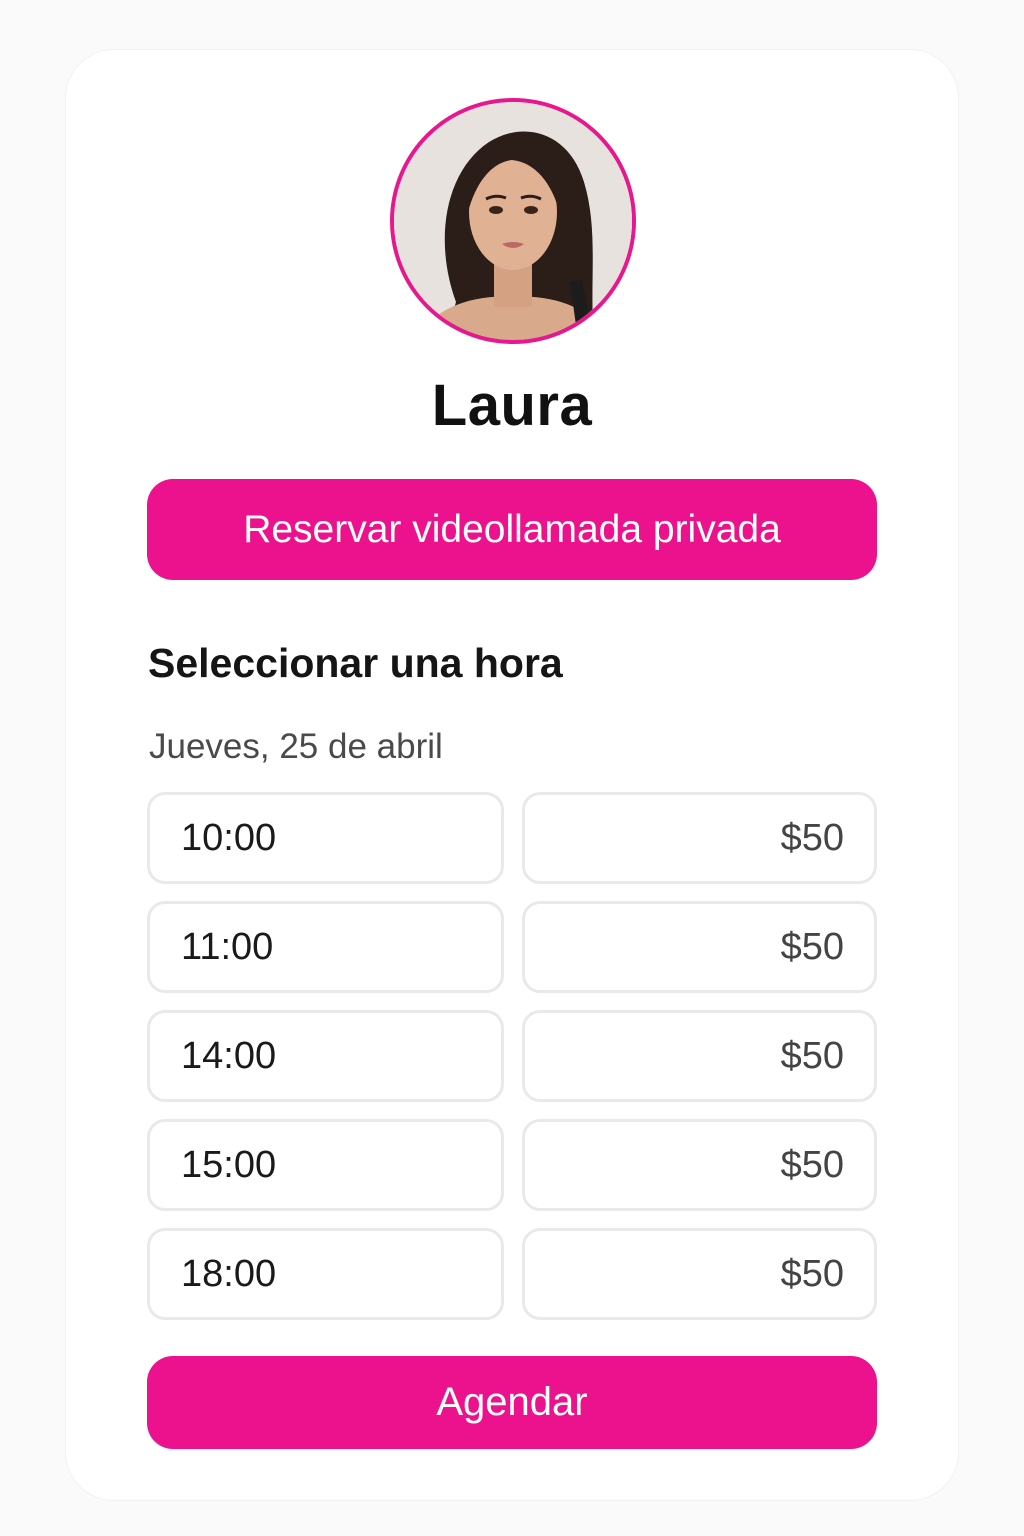 The image size is (1024, 1536). What do you see at coordinates (512, 947) in the screenshot?
I see `time-slot-row: 11:00 $50` at bounding box center [512, 947].